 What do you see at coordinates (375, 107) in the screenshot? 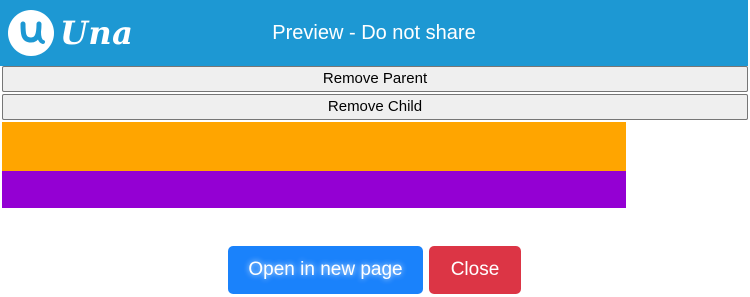
I see `remove-child-button: Remove Child` at bounding box center [375, 107].